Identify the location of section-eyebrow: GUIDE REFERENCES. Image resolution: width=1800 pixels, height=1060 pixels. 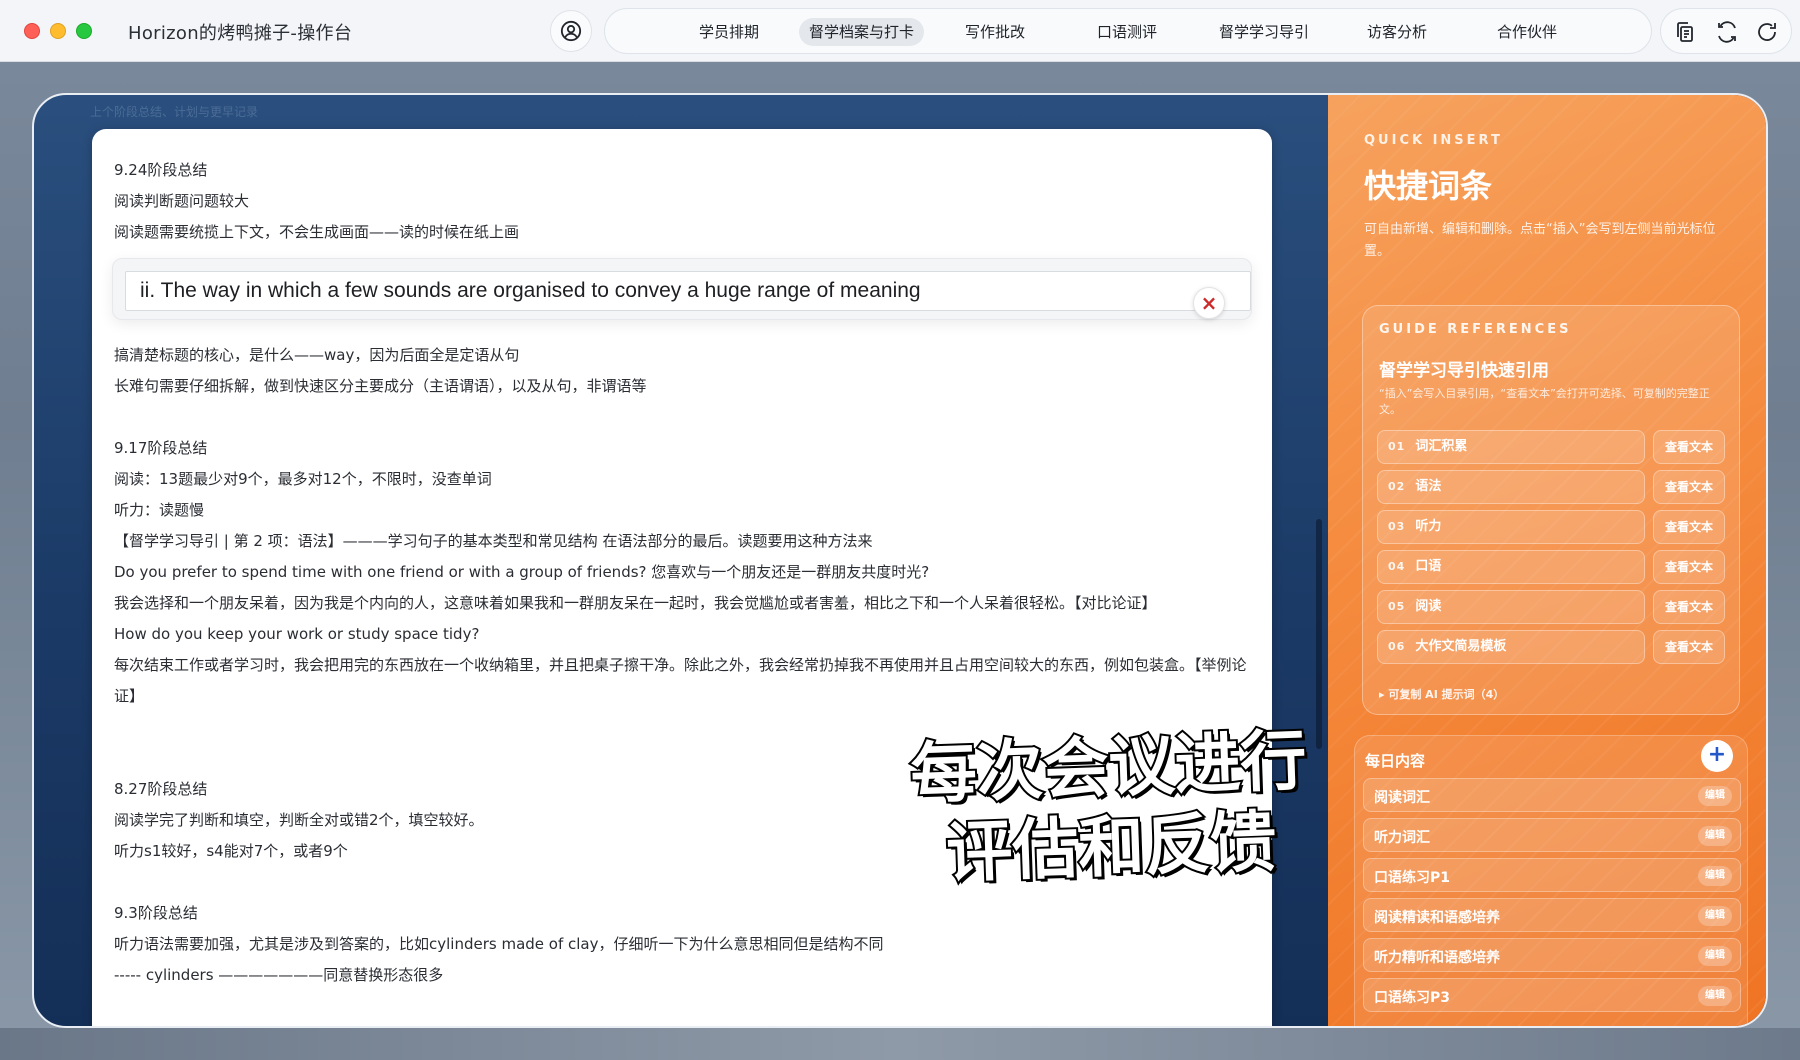
(1475, 329).